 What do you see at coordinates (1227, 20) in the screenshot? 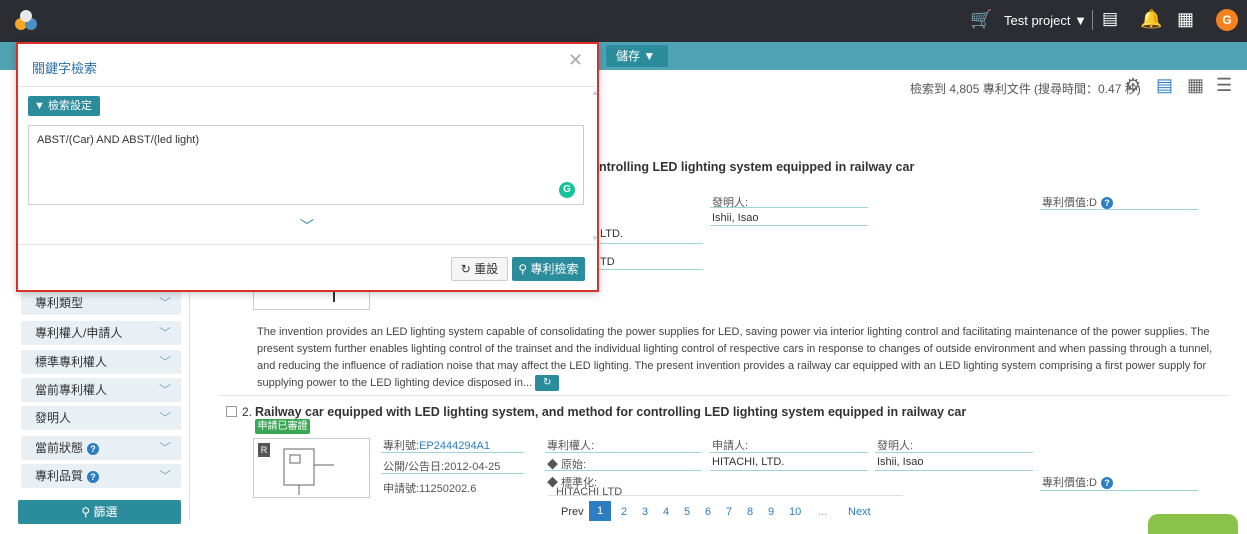
I see `avatar: G` at bounding box center [1227, 20].